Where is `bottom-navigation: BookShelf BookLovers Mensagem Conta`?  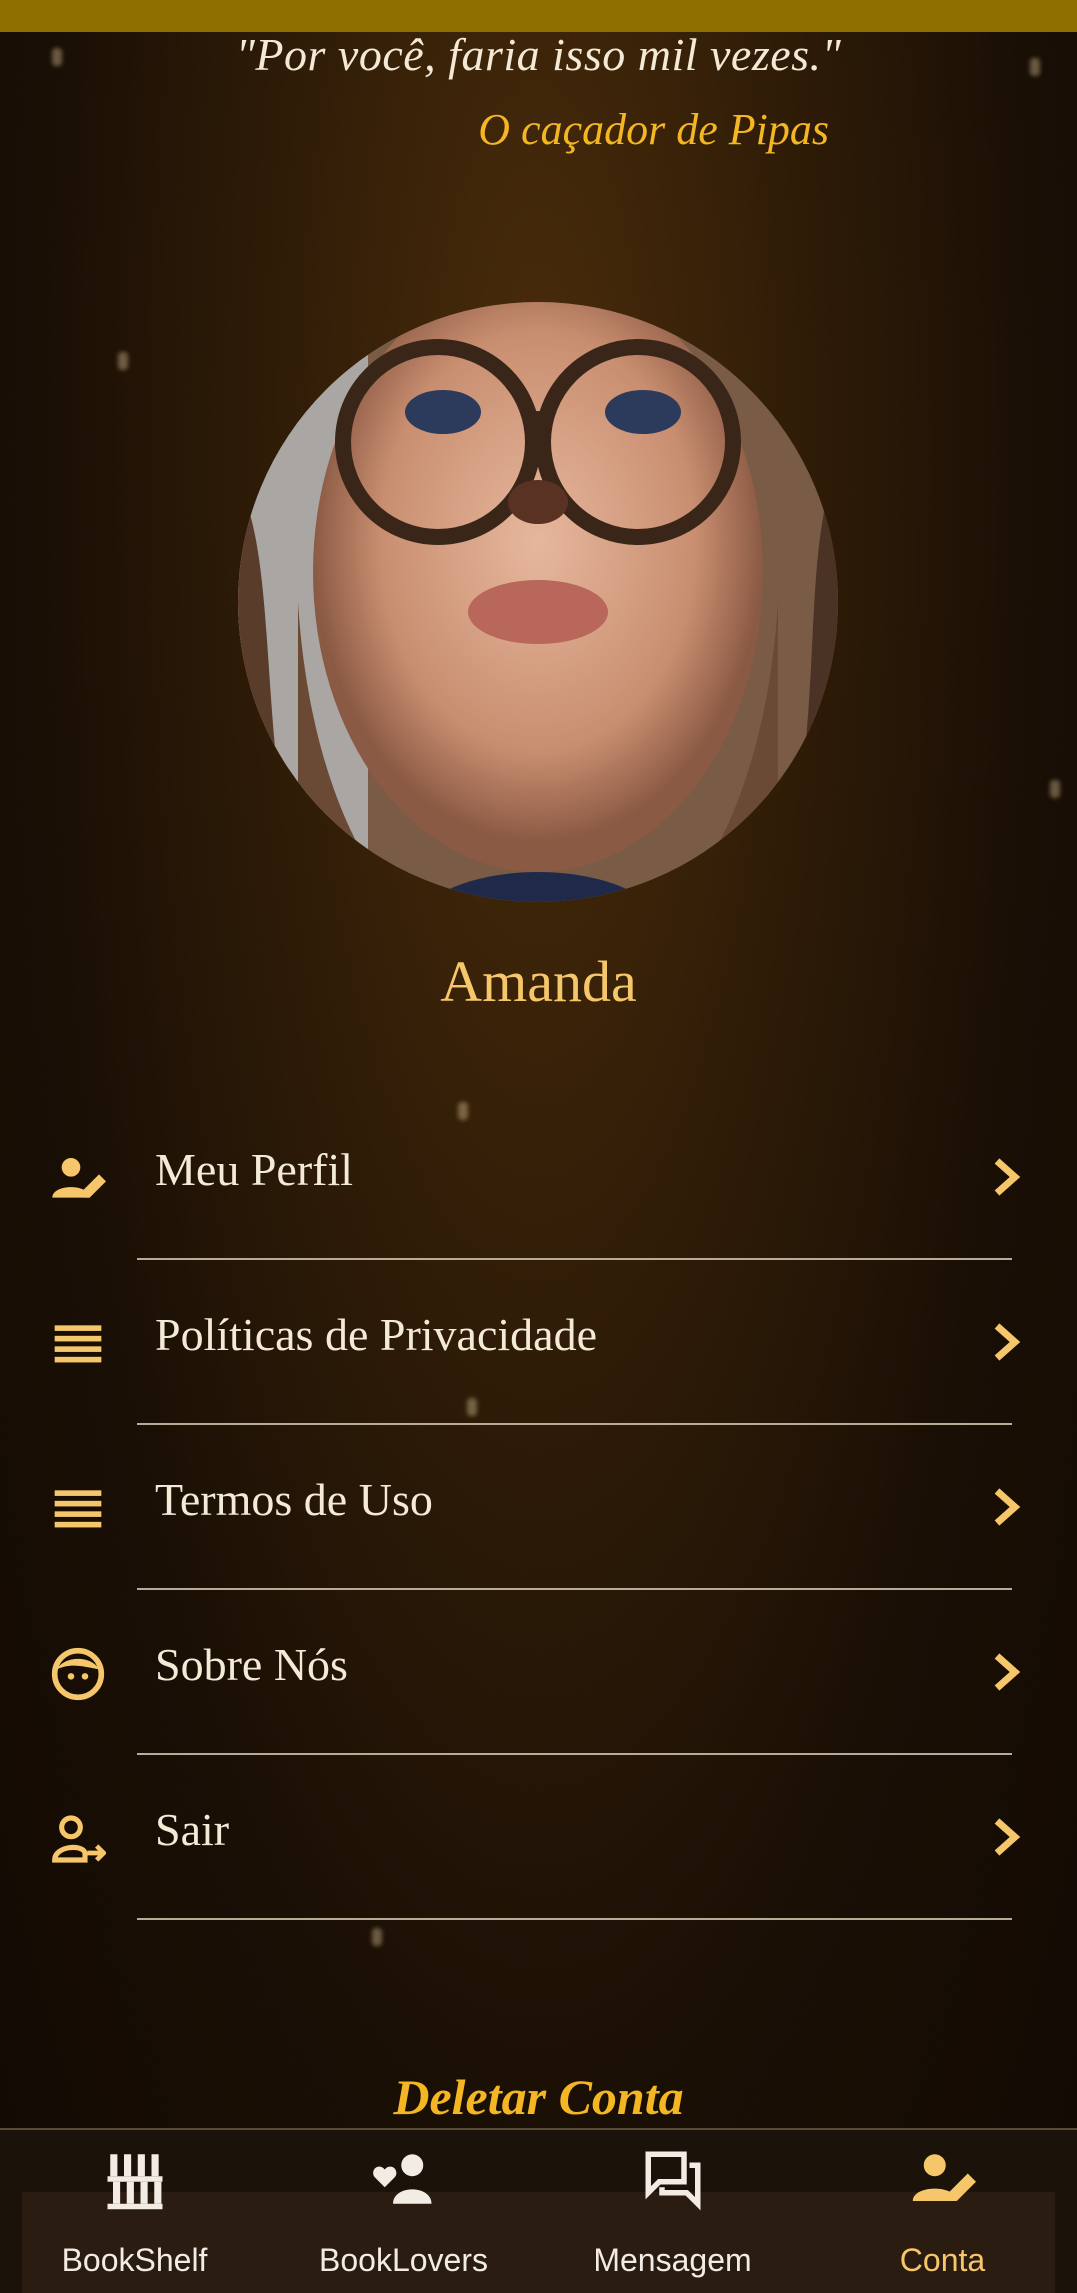
bottom-navigation: BookShelf BookLovers Mensagem Conta is located at coordinates (538, 2210).